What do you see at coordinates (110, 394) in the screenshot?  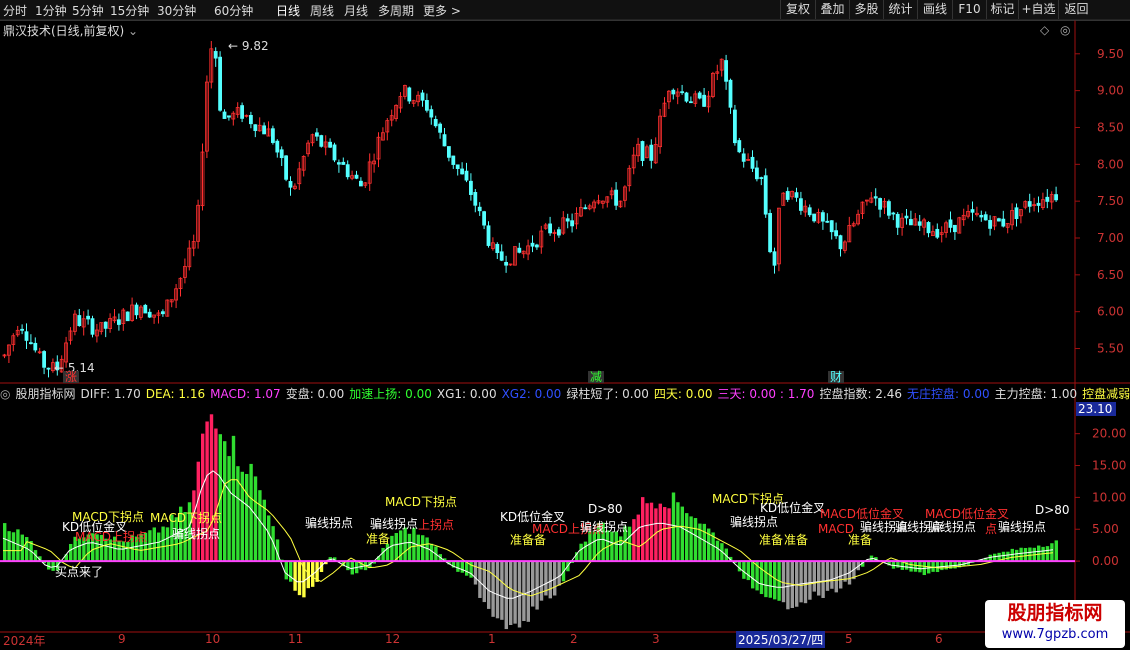 I see `indicator-value-0: DIFF: 1.70` at bounding box center [110, 394].